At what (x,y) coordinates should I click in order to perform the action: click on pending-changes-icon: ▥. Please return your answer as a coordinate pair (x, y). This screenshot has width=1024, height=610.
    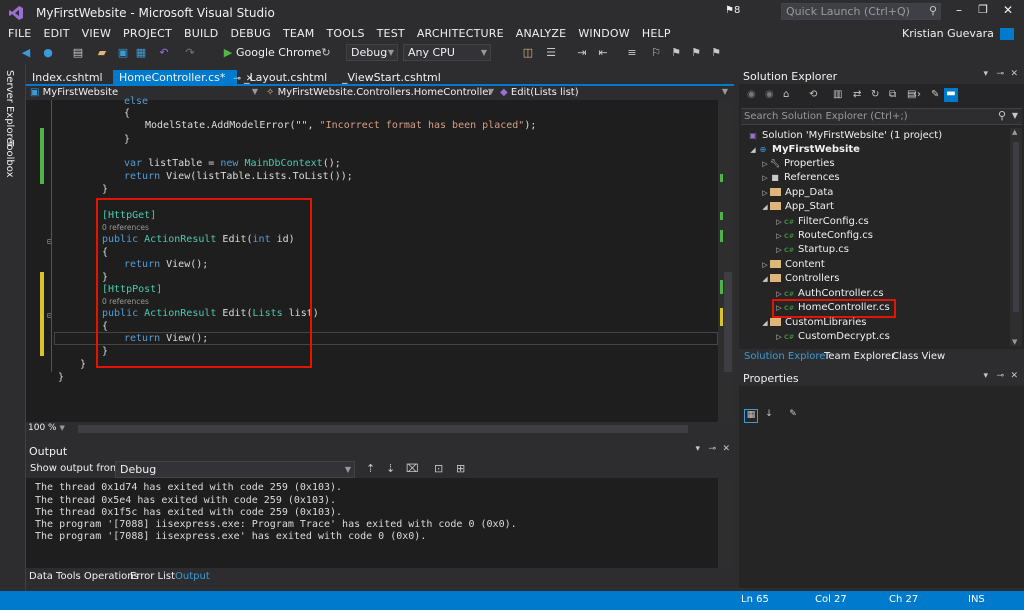
    Looking at the image, I should click on (837, 94).